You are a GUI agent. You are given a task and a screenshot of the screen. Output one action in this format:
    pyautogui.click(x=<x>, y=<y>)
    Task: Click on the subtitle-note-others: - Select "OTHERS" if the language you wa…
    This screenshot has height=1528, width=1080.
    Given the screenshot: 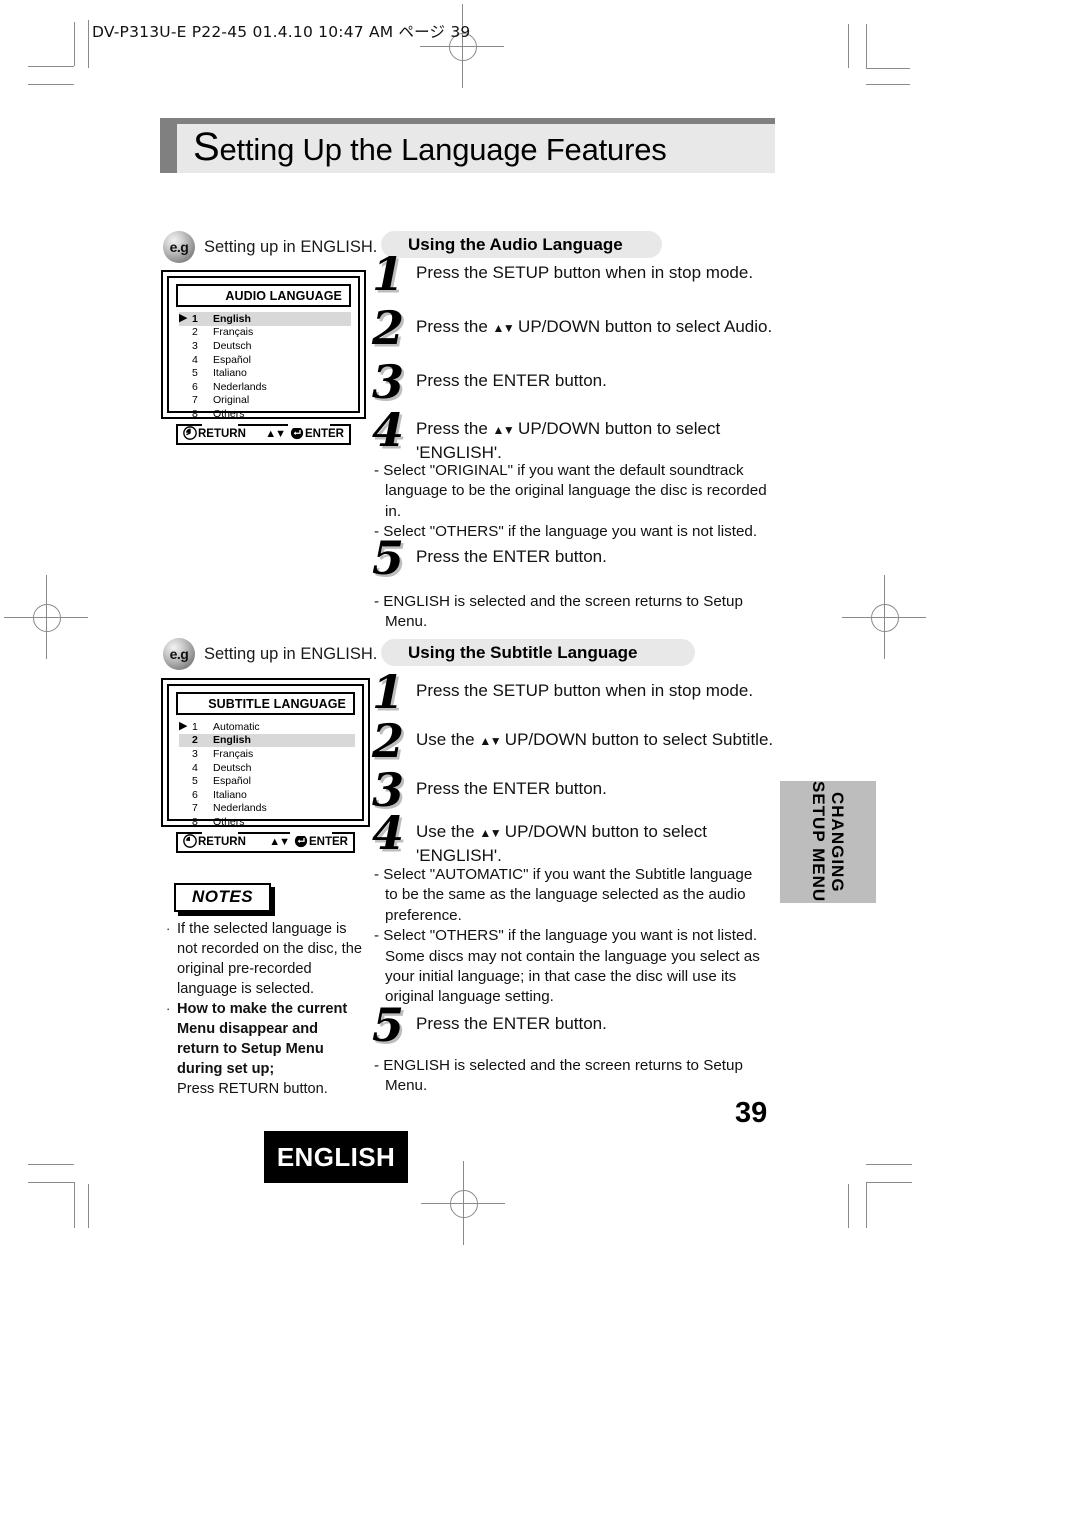 What is the action you would take?
    pyautogui.click(x=567, y=966)
    